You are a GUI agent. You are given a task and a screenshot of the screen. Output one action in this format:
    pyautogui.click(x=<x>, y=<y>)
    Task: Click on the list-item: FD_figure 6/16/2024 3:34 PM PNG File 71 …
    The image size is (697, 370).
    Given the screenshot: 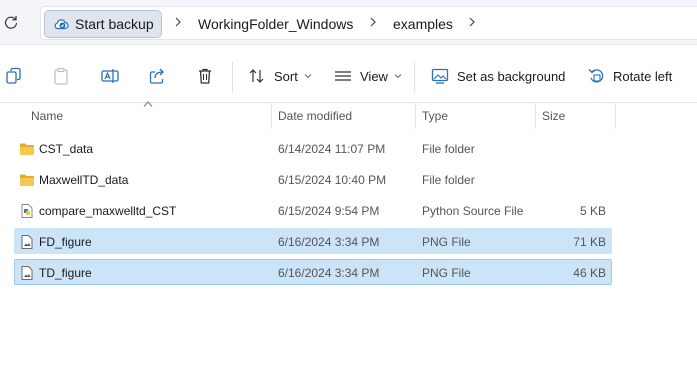 What is the action you would take?
    pyautogui.click(x=313, y=241)
    